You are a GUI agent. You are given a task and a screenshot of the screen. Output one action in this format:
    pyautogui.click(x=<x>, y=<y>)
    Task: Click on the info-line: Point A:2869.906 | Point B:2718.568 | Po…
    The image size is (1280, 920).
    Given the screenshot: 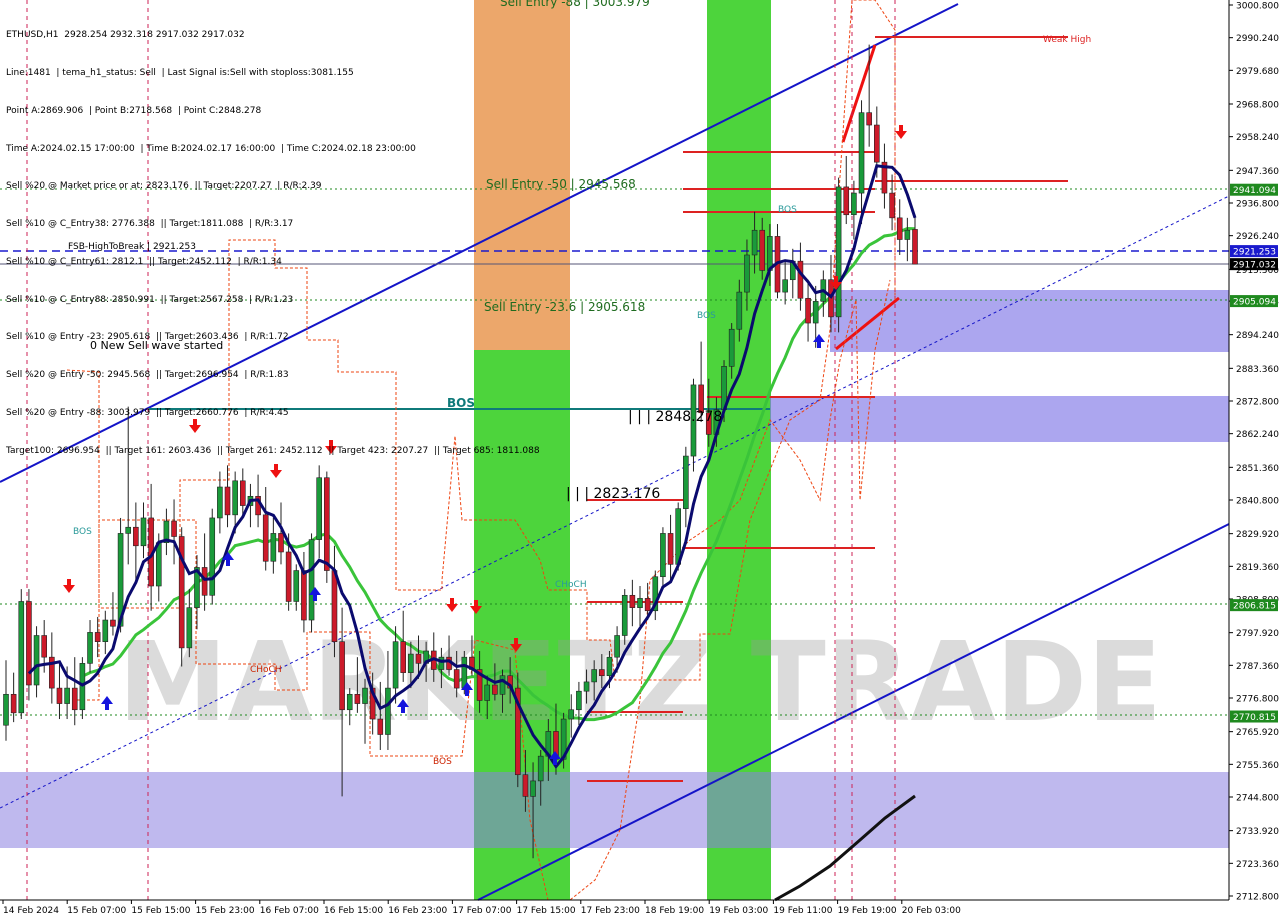 What is the action you would take?
    pyautogui.click(x=134, y=110)
    